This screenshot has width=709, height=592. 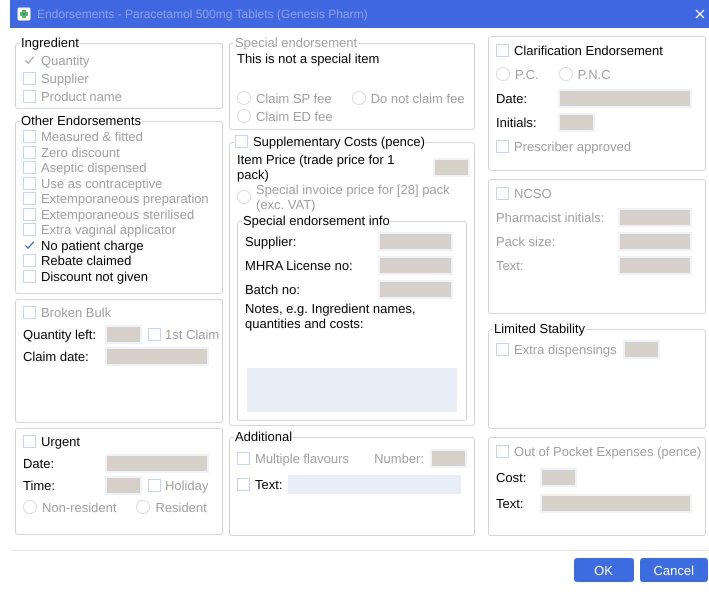 I want to click on checkbox: Urgent, so click(x=51, y=441).